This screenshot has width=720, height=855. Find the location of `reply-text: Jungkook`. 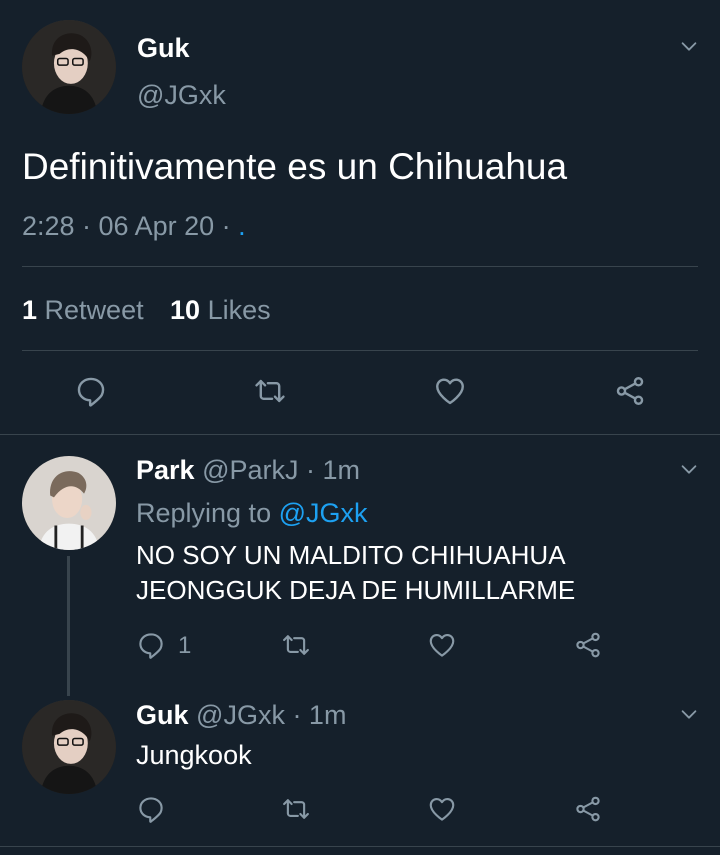

reply-text: Jungkook is located at coordinates (194, 755).